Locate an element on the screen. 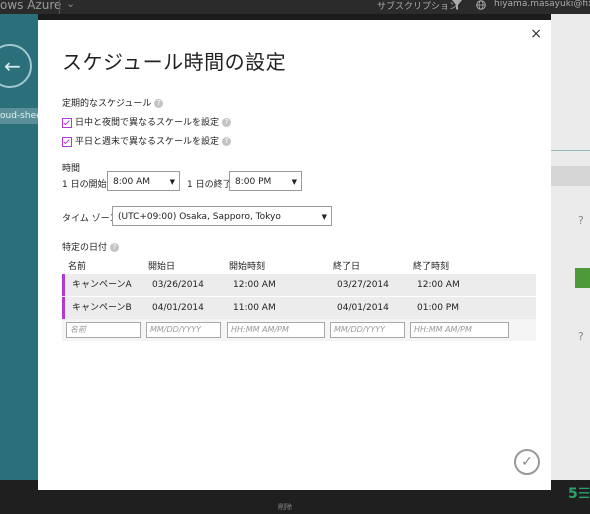 The height and width of the screenshot is (514, 590). menu-icon: 5☰ is located at coordinates (579, 494).